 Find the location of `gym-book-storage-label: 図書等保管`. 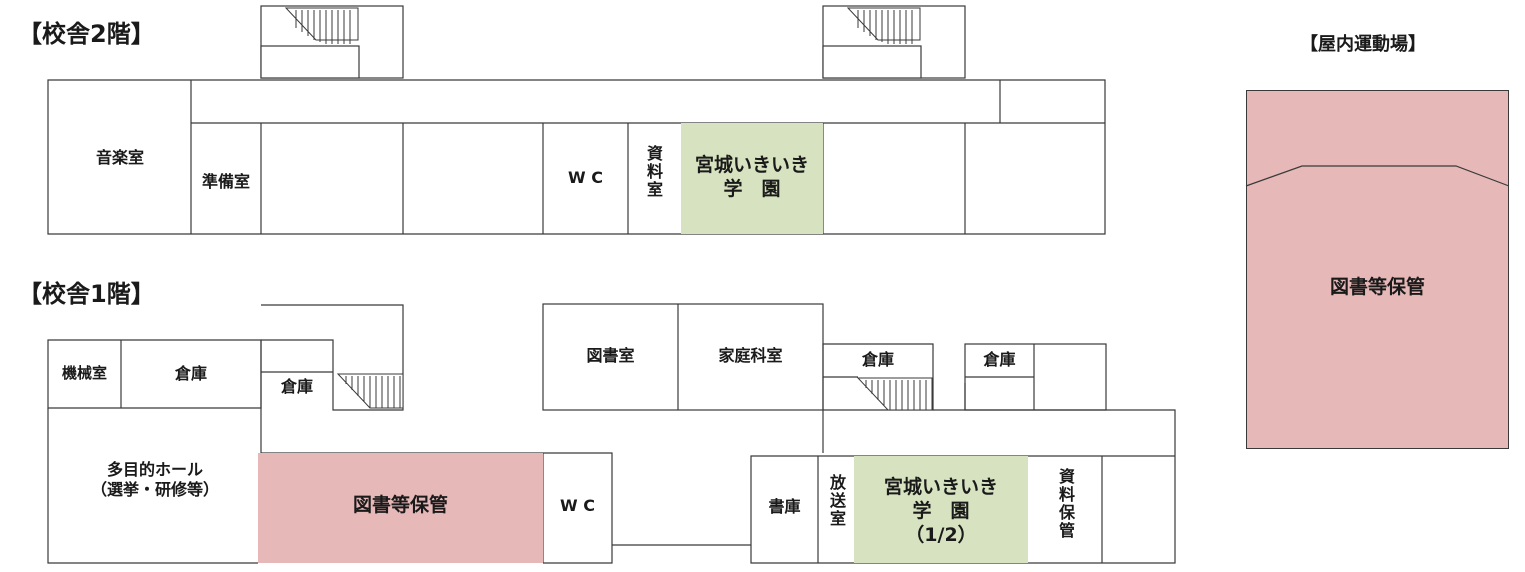

gym-book-storage-label: 図書等保管 is located at coordinates (1377, 287).